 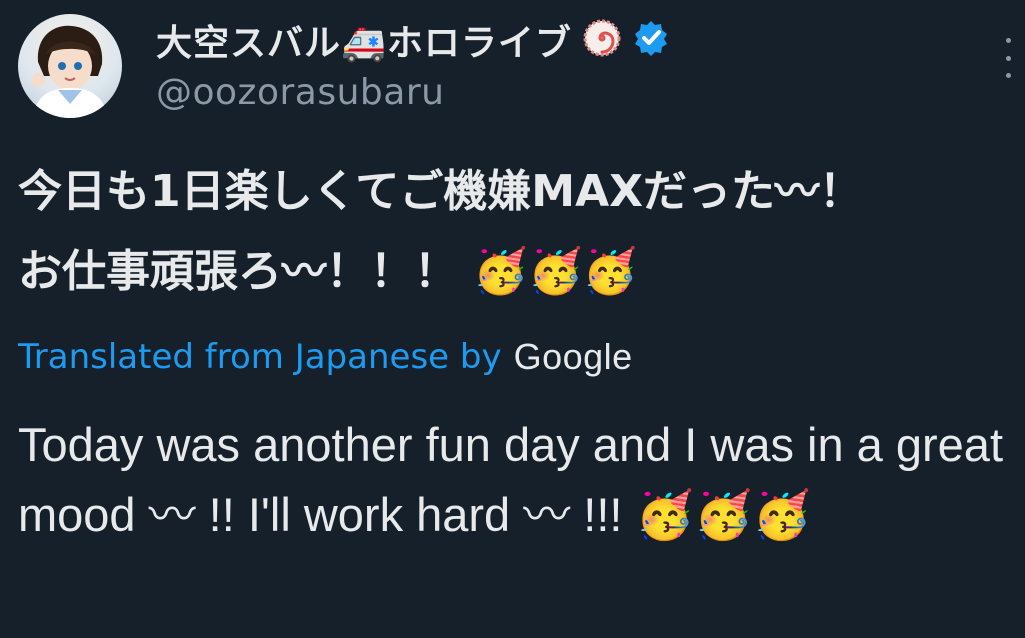 I want to click on translation-label: Translated from Japanese by, so click(x=260, y=357).